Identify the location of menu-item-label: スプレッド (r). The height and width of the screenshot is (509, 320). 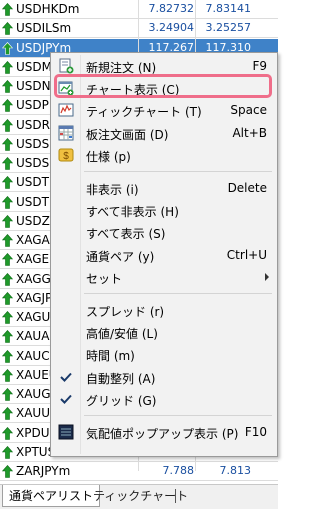
(125, 312).